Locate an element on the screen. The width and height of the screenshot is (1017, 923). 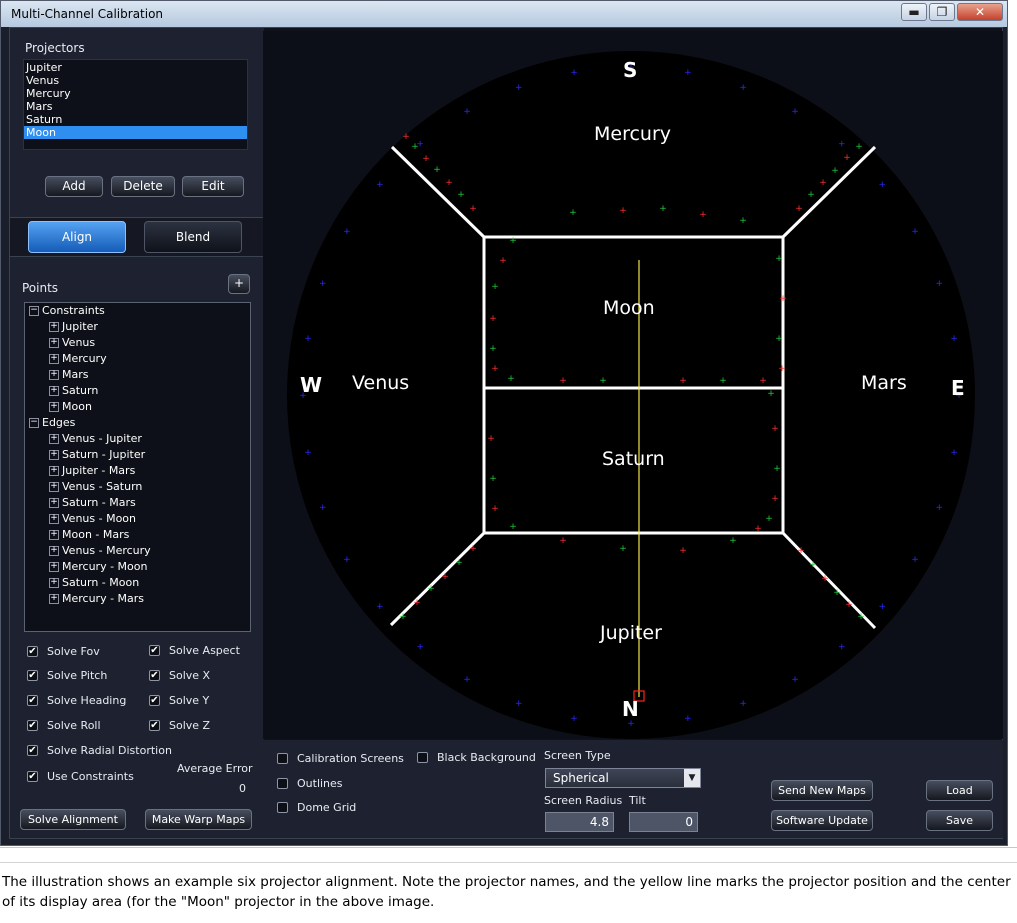
delete-projector-button: Delete is located at coordinates (143, 186).